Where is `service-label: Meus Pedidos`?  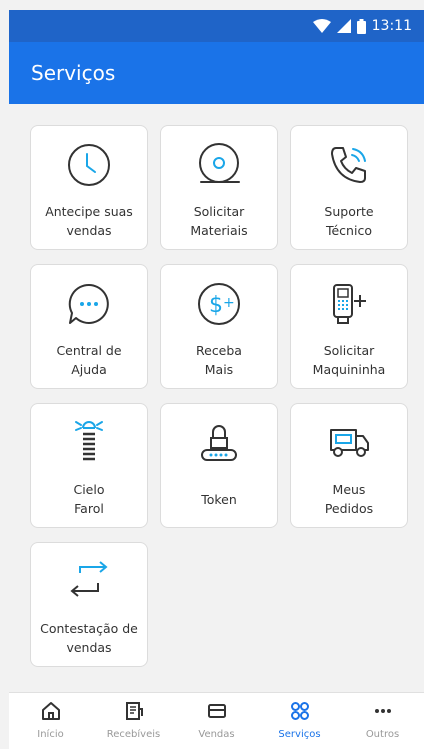 service-label: Meus Pedidos is located at coordinates (349, 499).